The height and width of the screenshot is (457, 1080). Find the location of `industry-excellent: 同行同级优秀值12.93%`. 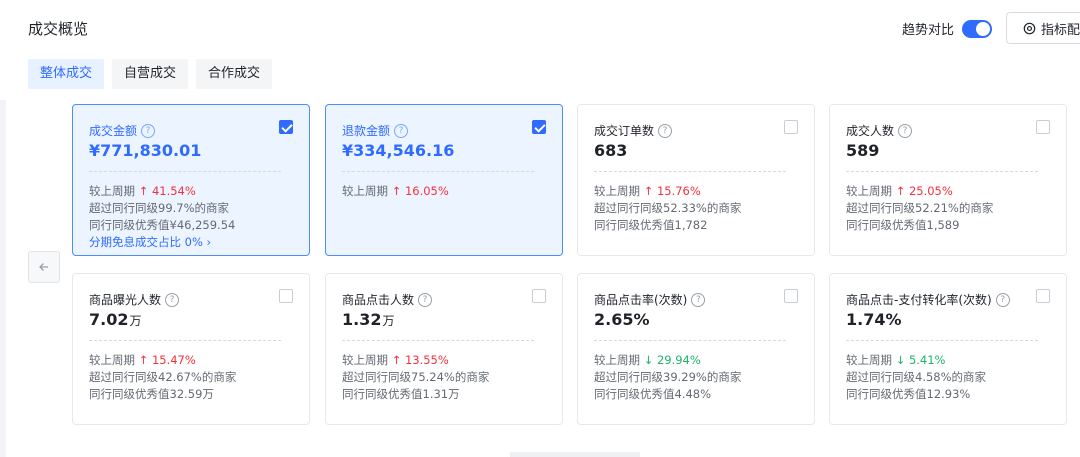

industry-excellent: 同行同级优秀值12.93% is located at coordinates (908, 394).